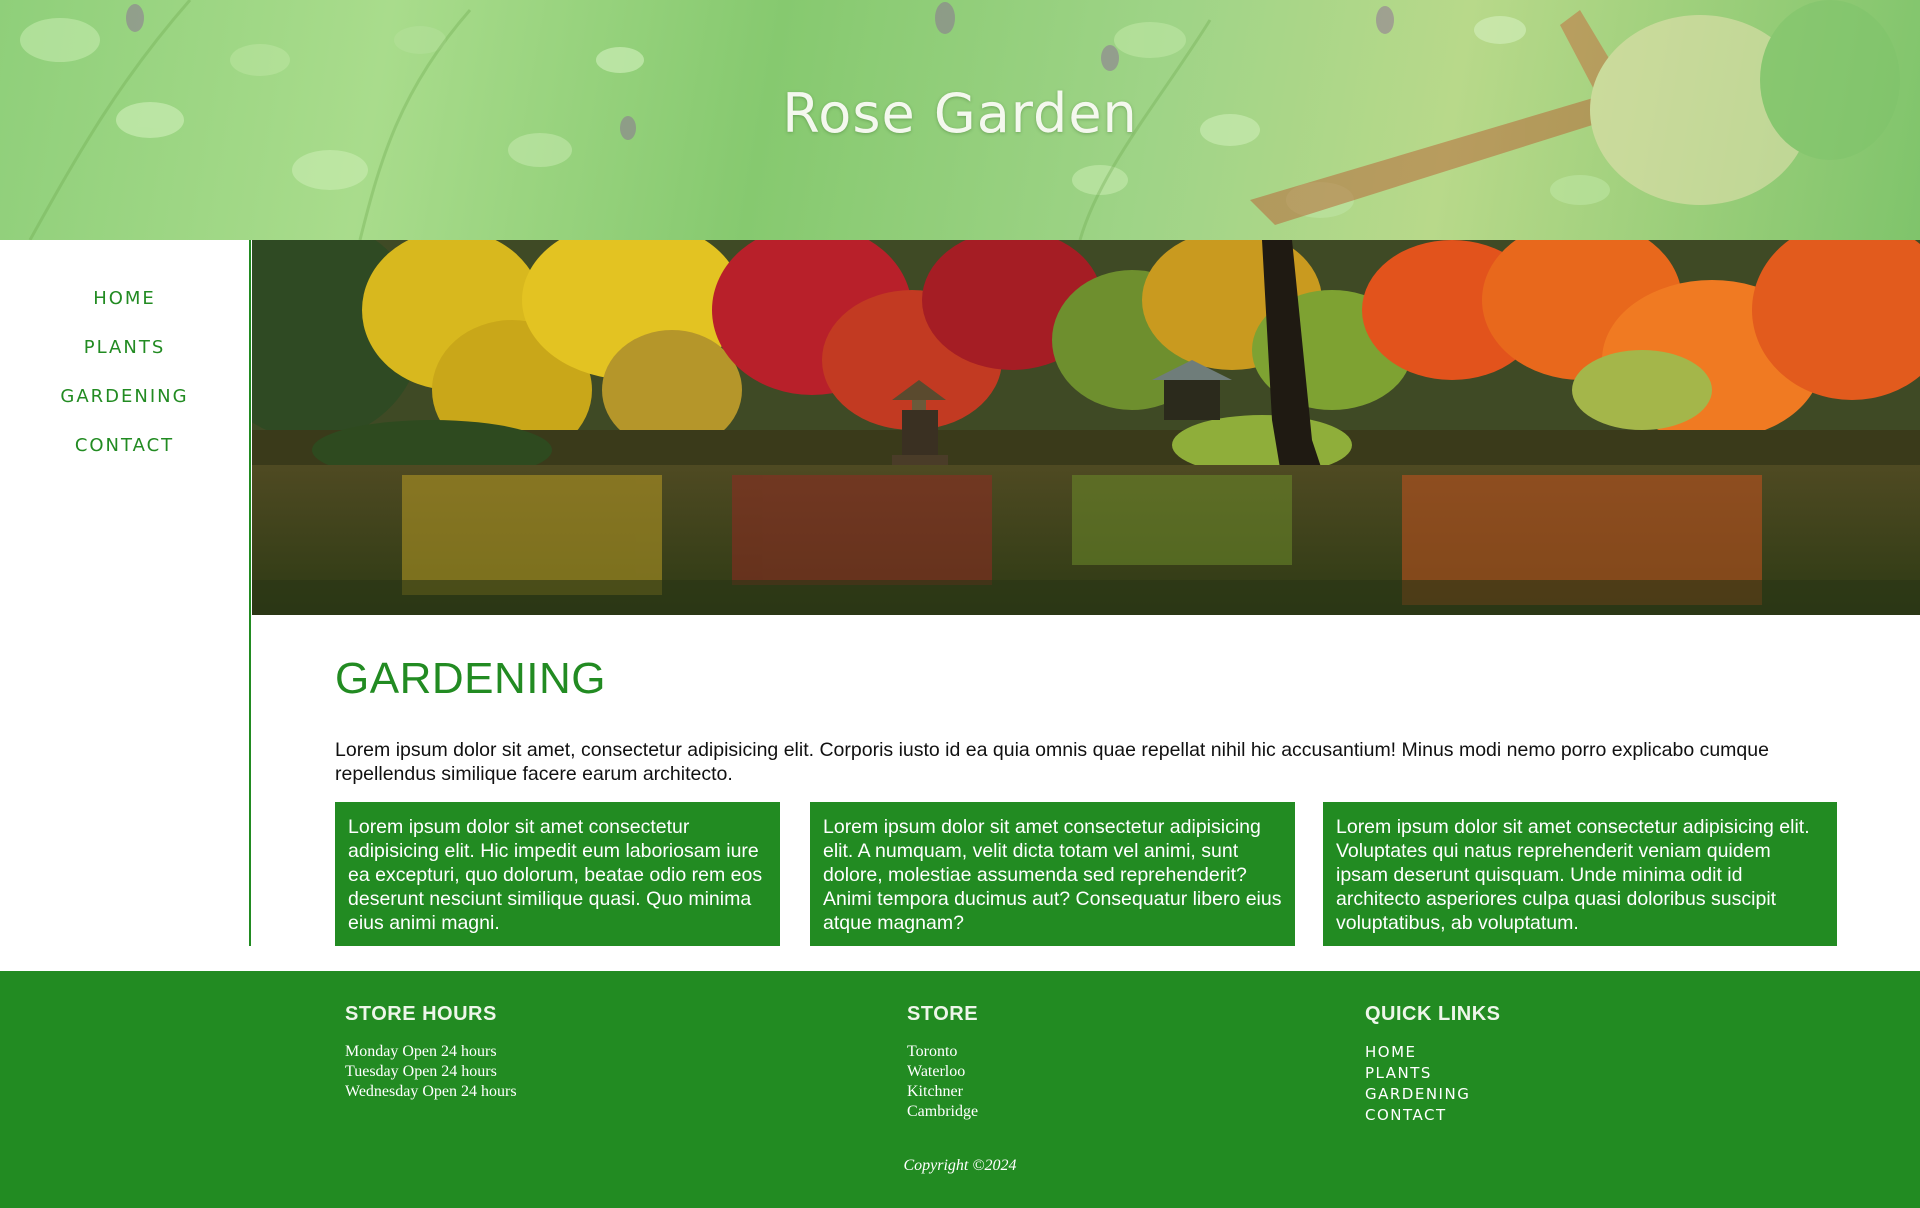 The image size is (1920, 1208). I want to click on nav-item-gardening: GARDENING, so click(124, 396).